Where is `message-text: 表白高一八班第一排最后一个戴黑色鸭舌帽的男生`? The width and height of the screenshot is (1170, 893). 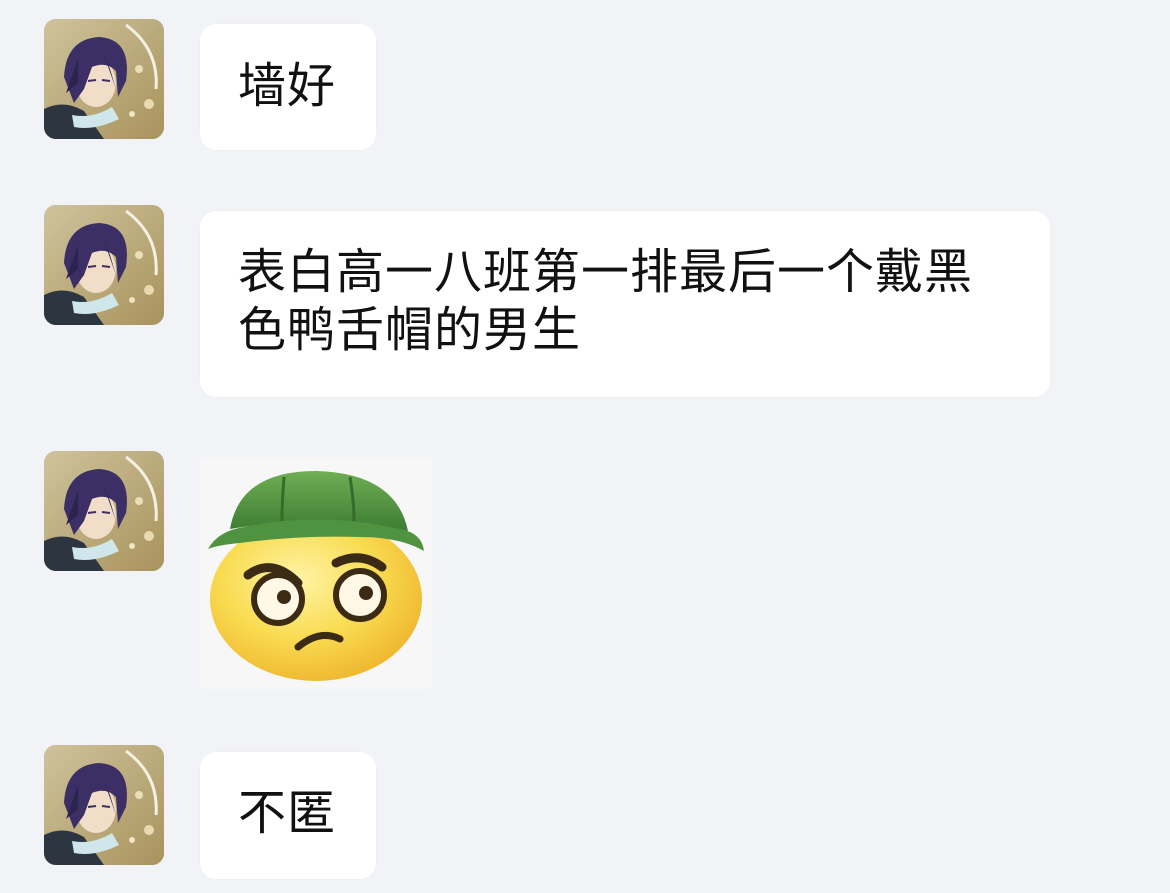 message-text: 表白高一八班第一排最后一个戴黑色鸭舌帽的男生 is located at coordinates (606, 301).